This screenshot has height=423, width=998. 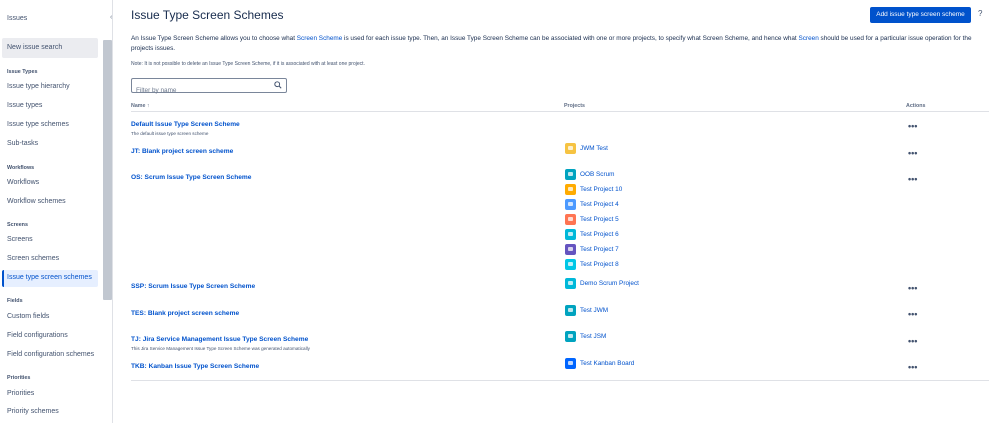 What do you see at coordinates (193, 286) in the screenshot?
I see `scheme-name-link: SSP: Scrum Issue Type Screen Scheme` at bounding box center [193, 286].